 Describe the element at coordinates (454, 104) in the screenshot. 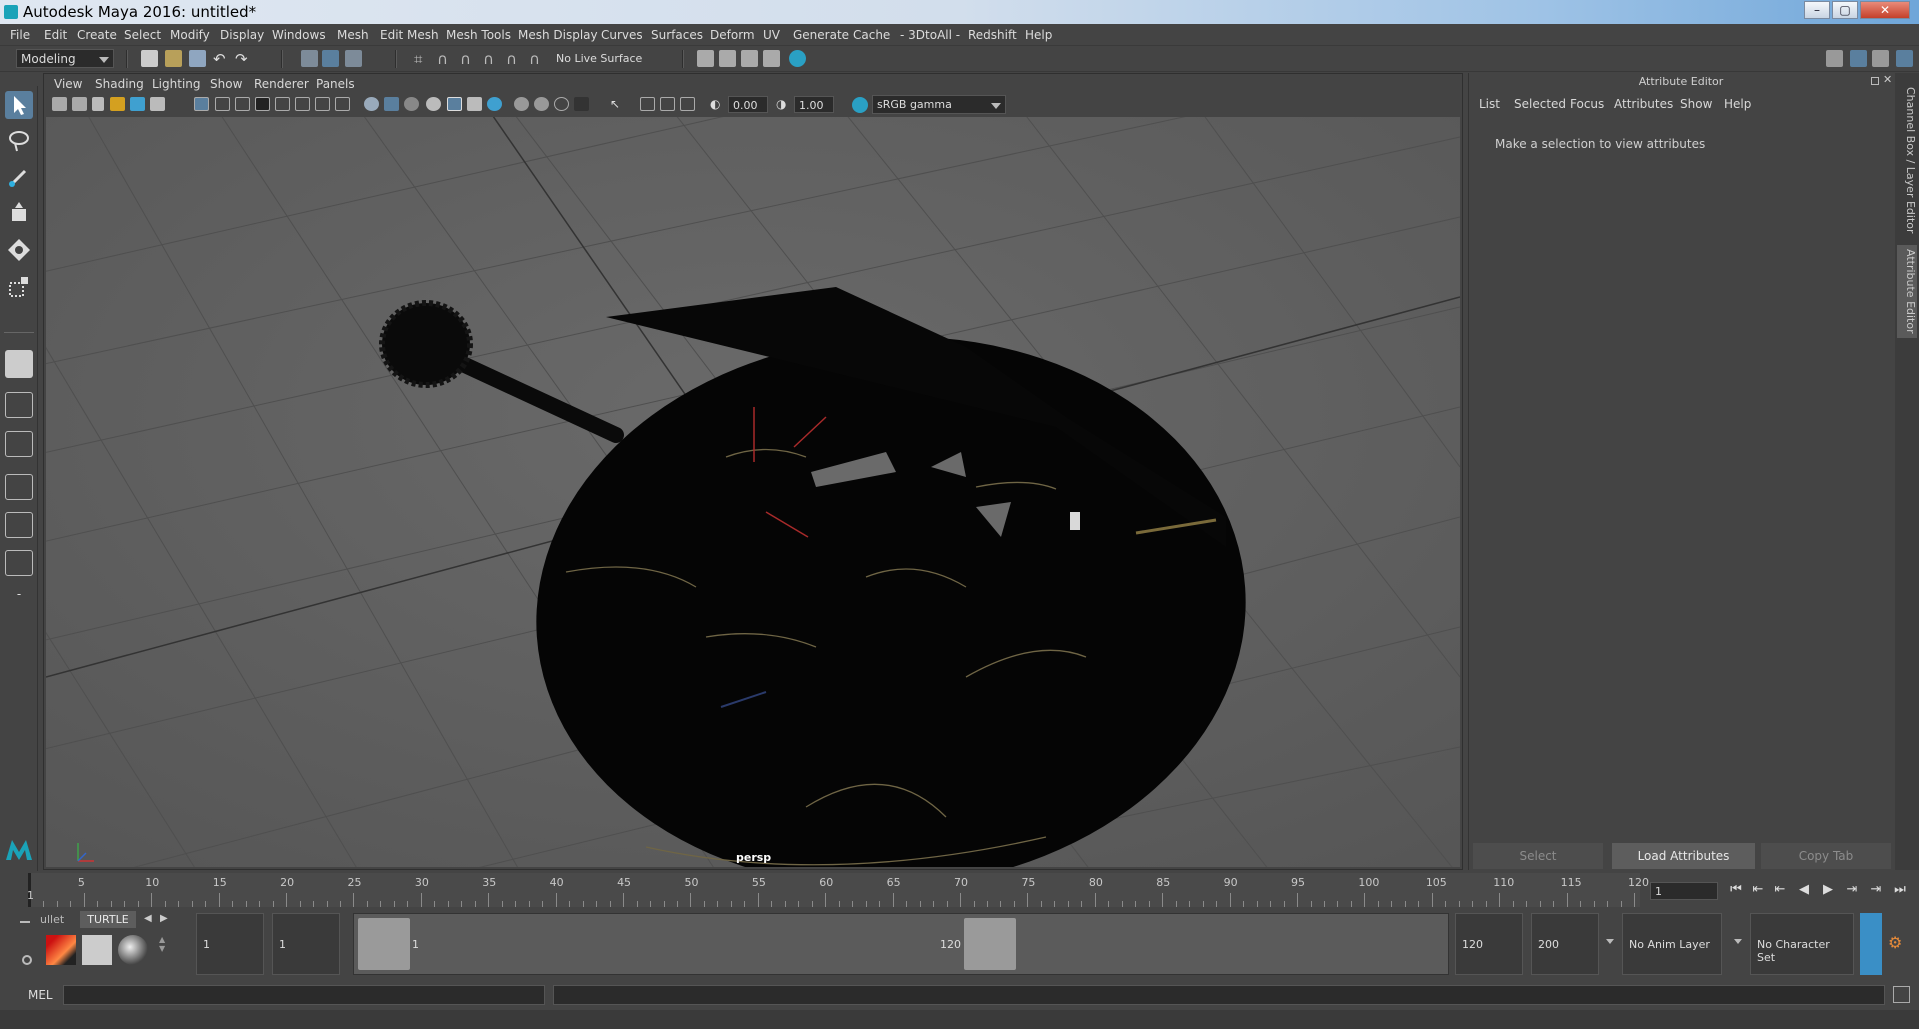

I see `textured-icon` at that location.